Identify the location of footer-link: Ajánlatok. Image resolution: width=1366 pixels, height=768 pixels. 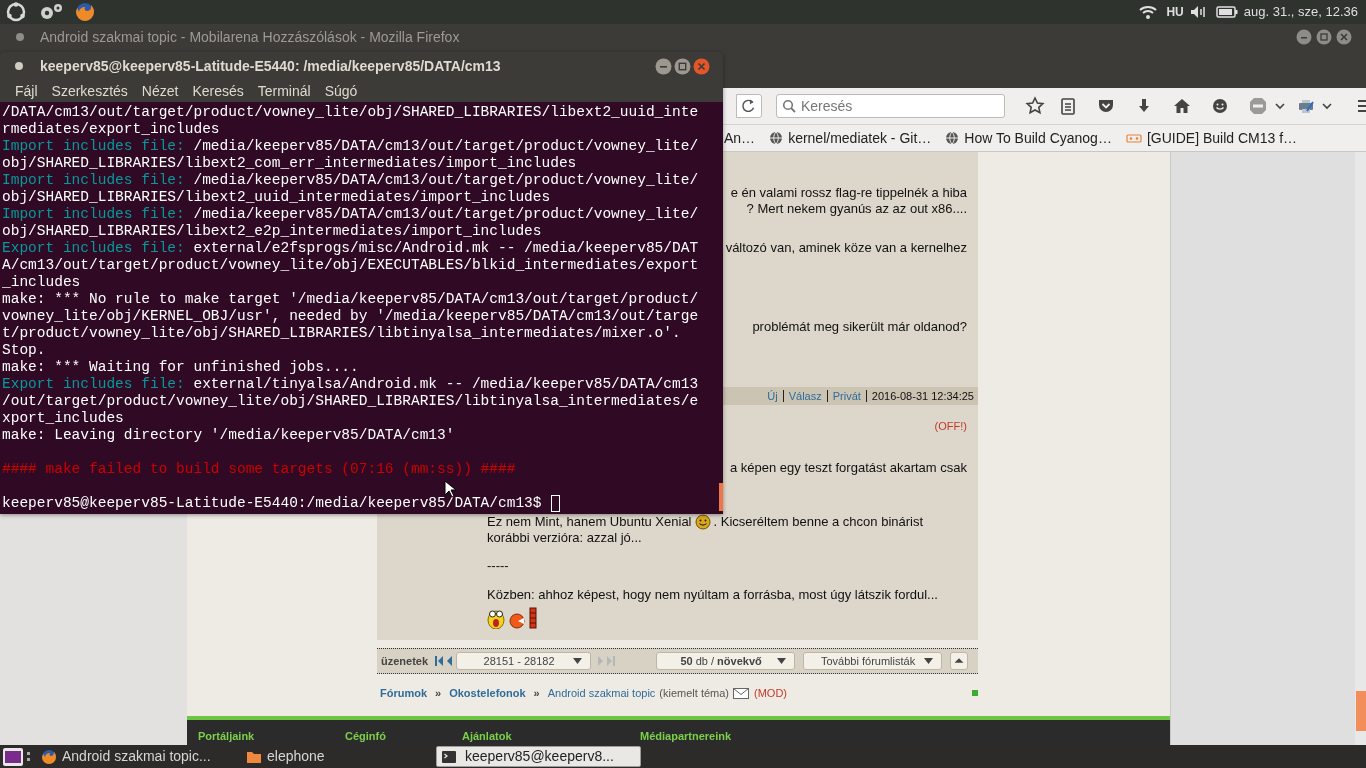
(551, 735).